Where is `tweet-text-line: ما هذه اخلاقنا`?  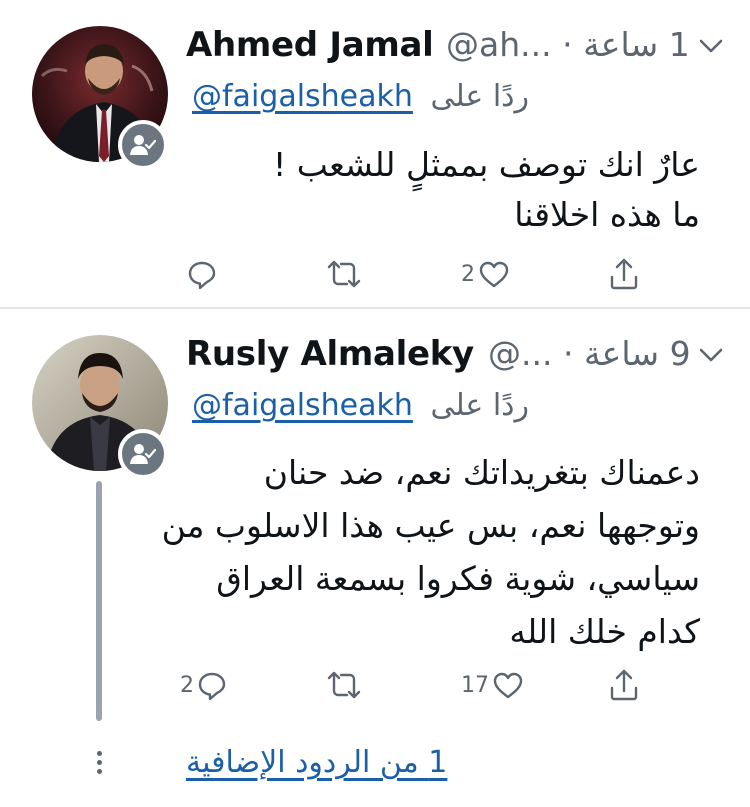 tweet-text-line: ما هذه اخلاقنا is located at coordinates (607, 214).